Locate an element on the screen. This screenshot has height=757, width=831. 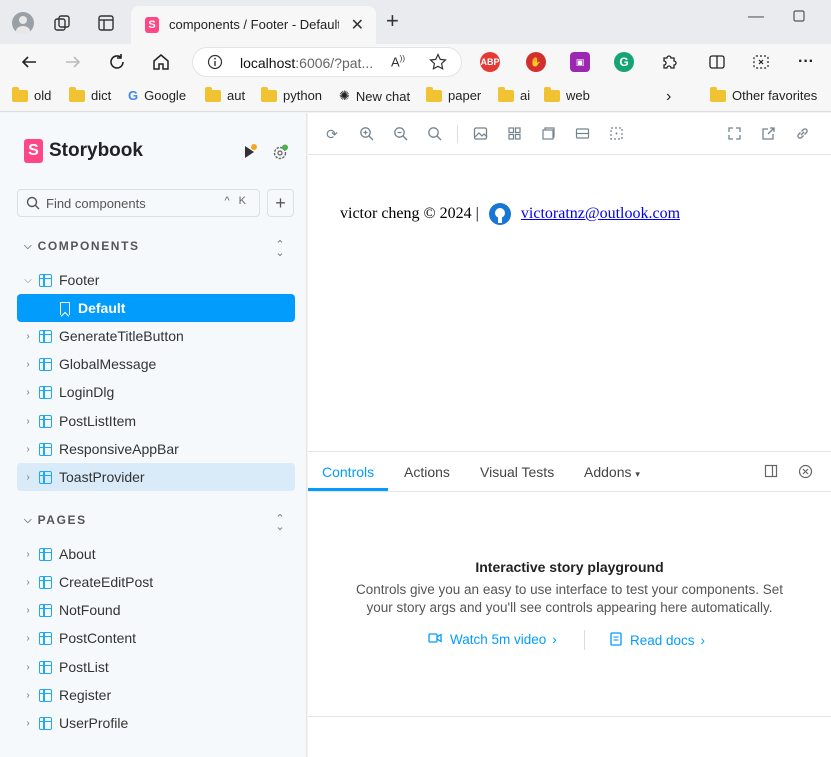
address-bar: localhost:6006/?pat... A)) is located at coordinates (327, 62).